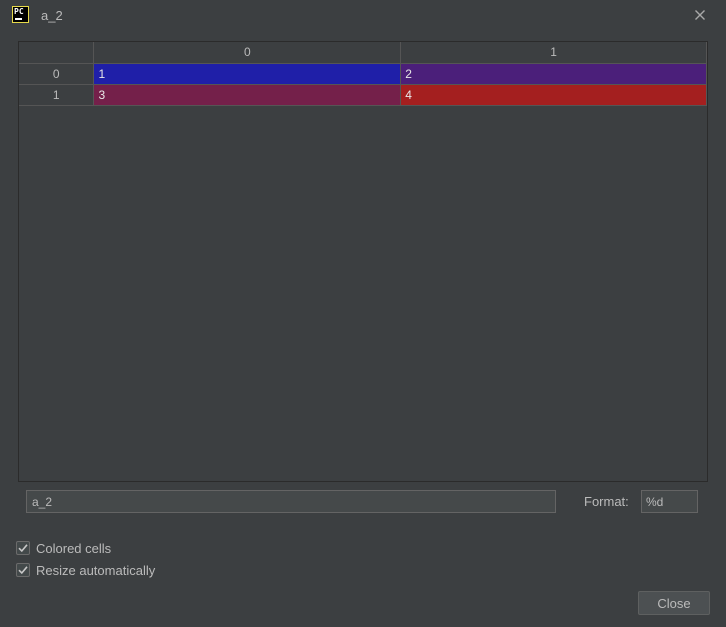 The image size is (726, 627). I want to click on table-row: 1 3 4, so click(363, 95).